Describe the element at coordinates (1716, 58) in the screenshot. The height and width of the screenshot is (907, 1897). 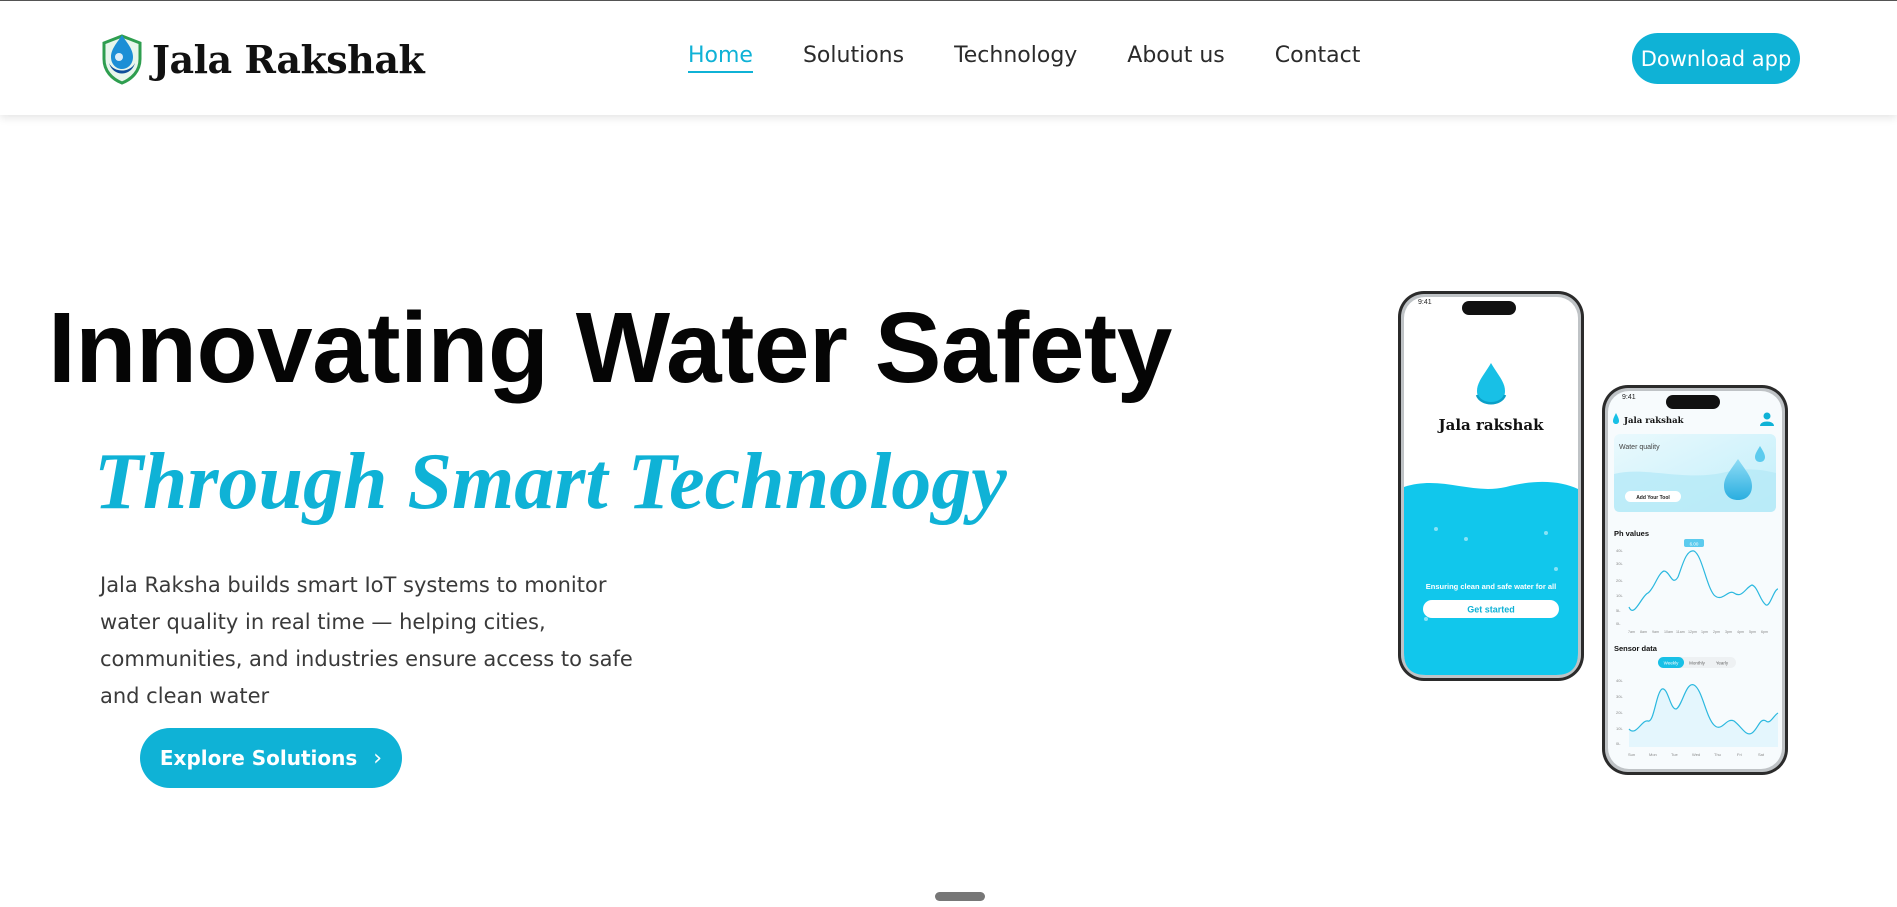
I see `download-app-button: Download app` at that location.